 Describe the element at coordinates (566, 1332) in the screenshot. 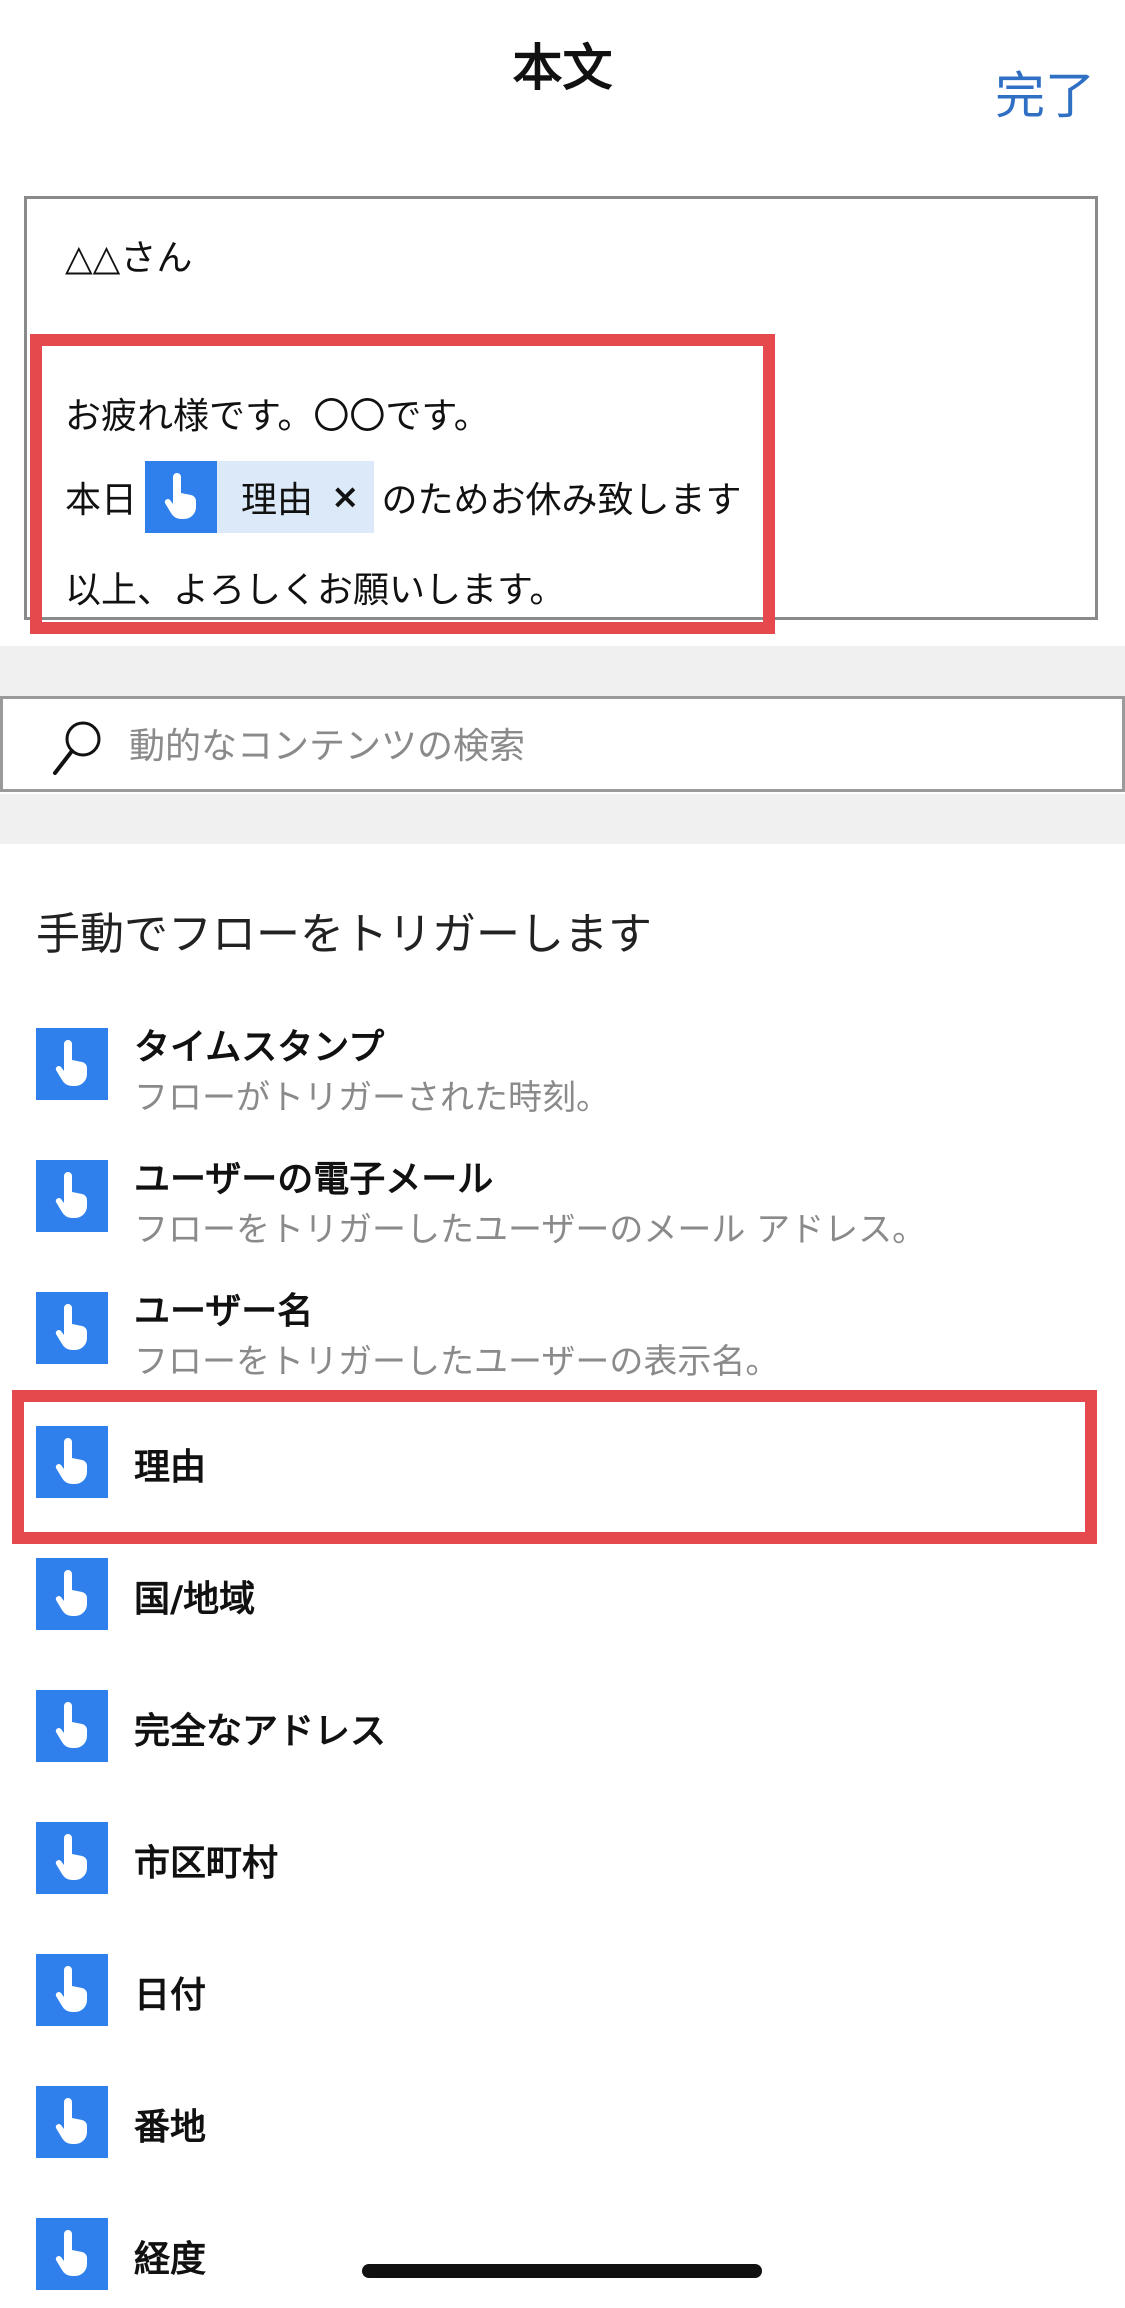

I see `list-item-user-name: ユーザー名 フローをトリガーしたユーザーの表示名。` at that location.